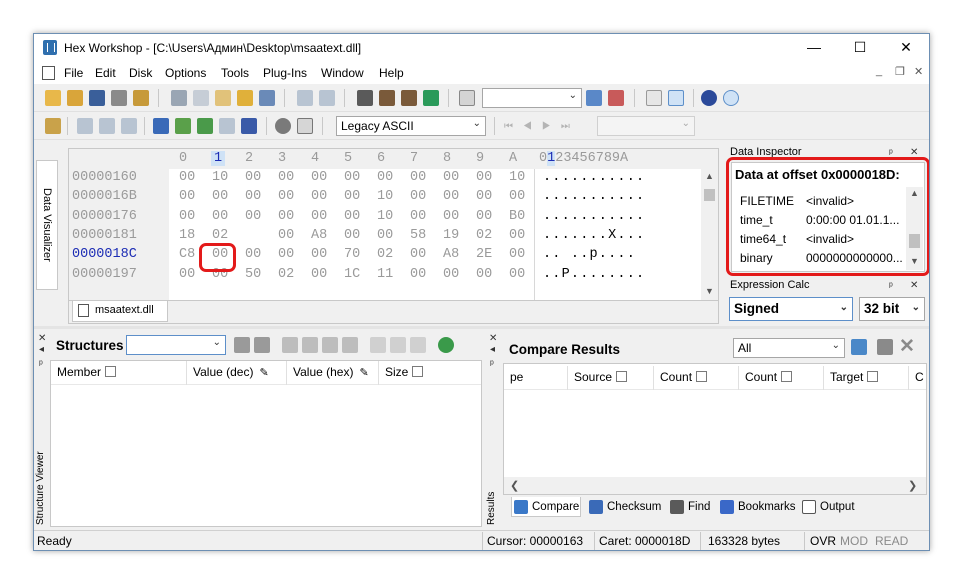  What do you see at coordinates (227, 126) in the screenshot?
I see `hash-icon` at bounding box center [227, 126].